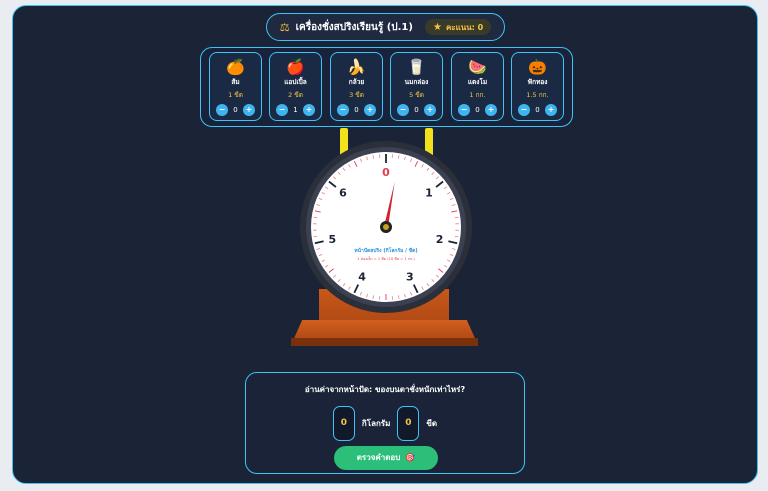 The height and width of the screenshot is (491, 768). I want to click on kg-input: 0, so click(343, 423).